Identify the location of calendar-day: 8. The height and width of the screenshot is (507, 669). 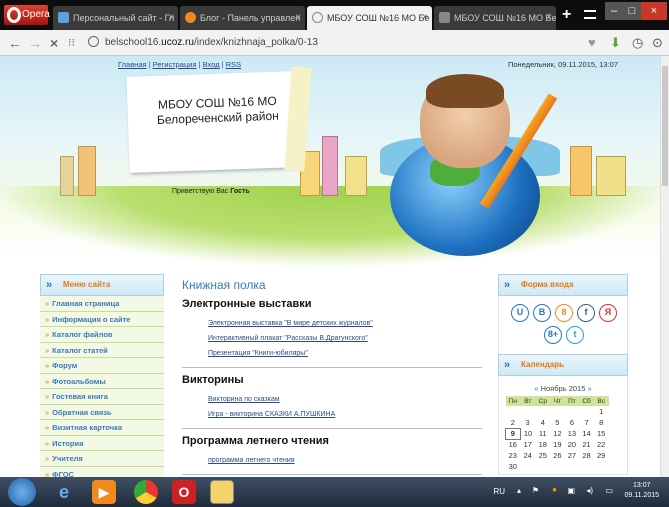
(601, 422).